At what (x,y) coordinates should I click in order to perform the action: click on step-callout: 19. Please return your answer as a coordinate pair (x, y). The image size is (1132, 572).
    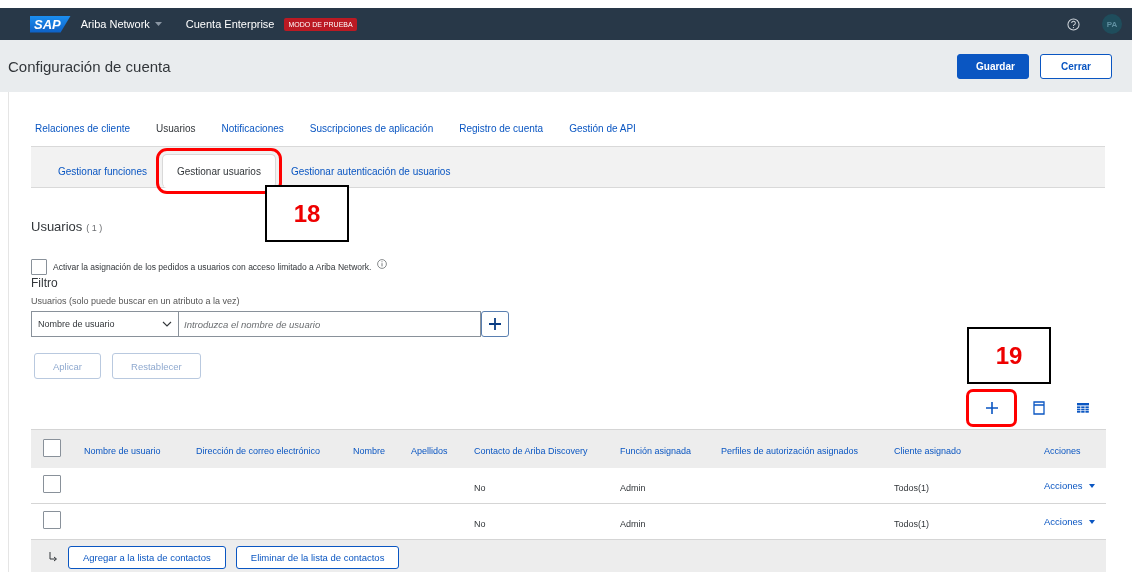
    Looking at the image, I should click on (1009, 355).